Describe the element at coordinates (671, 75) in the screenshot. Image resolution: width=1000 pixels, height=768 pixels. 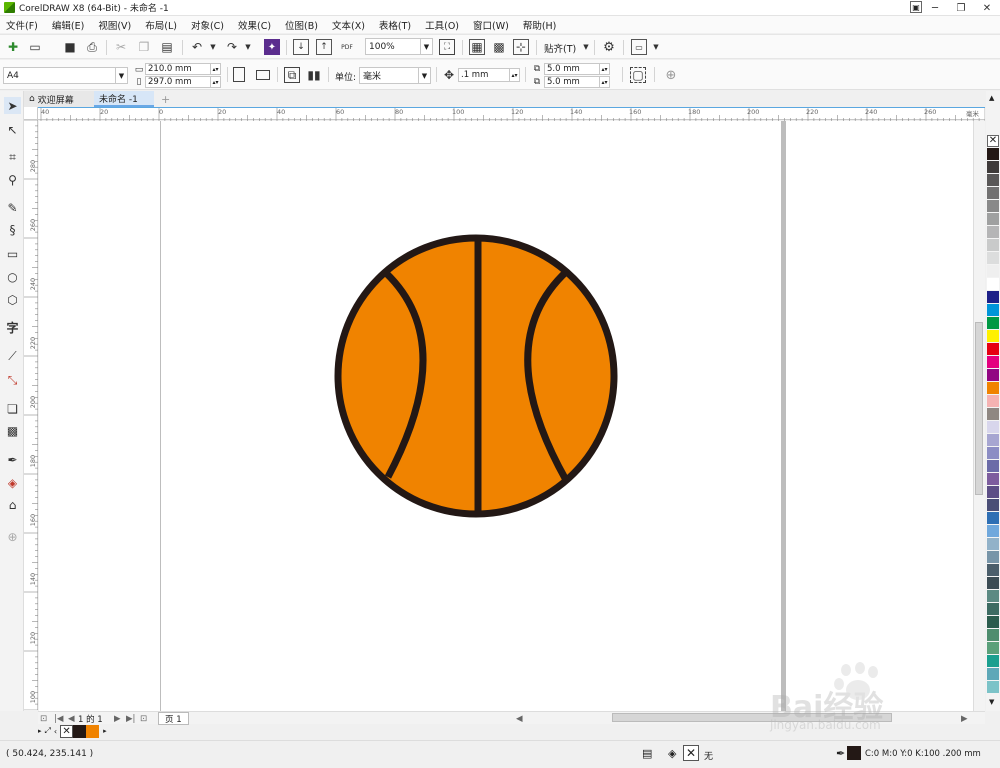
I see `quick-customize-icon: ⊕` at that location.